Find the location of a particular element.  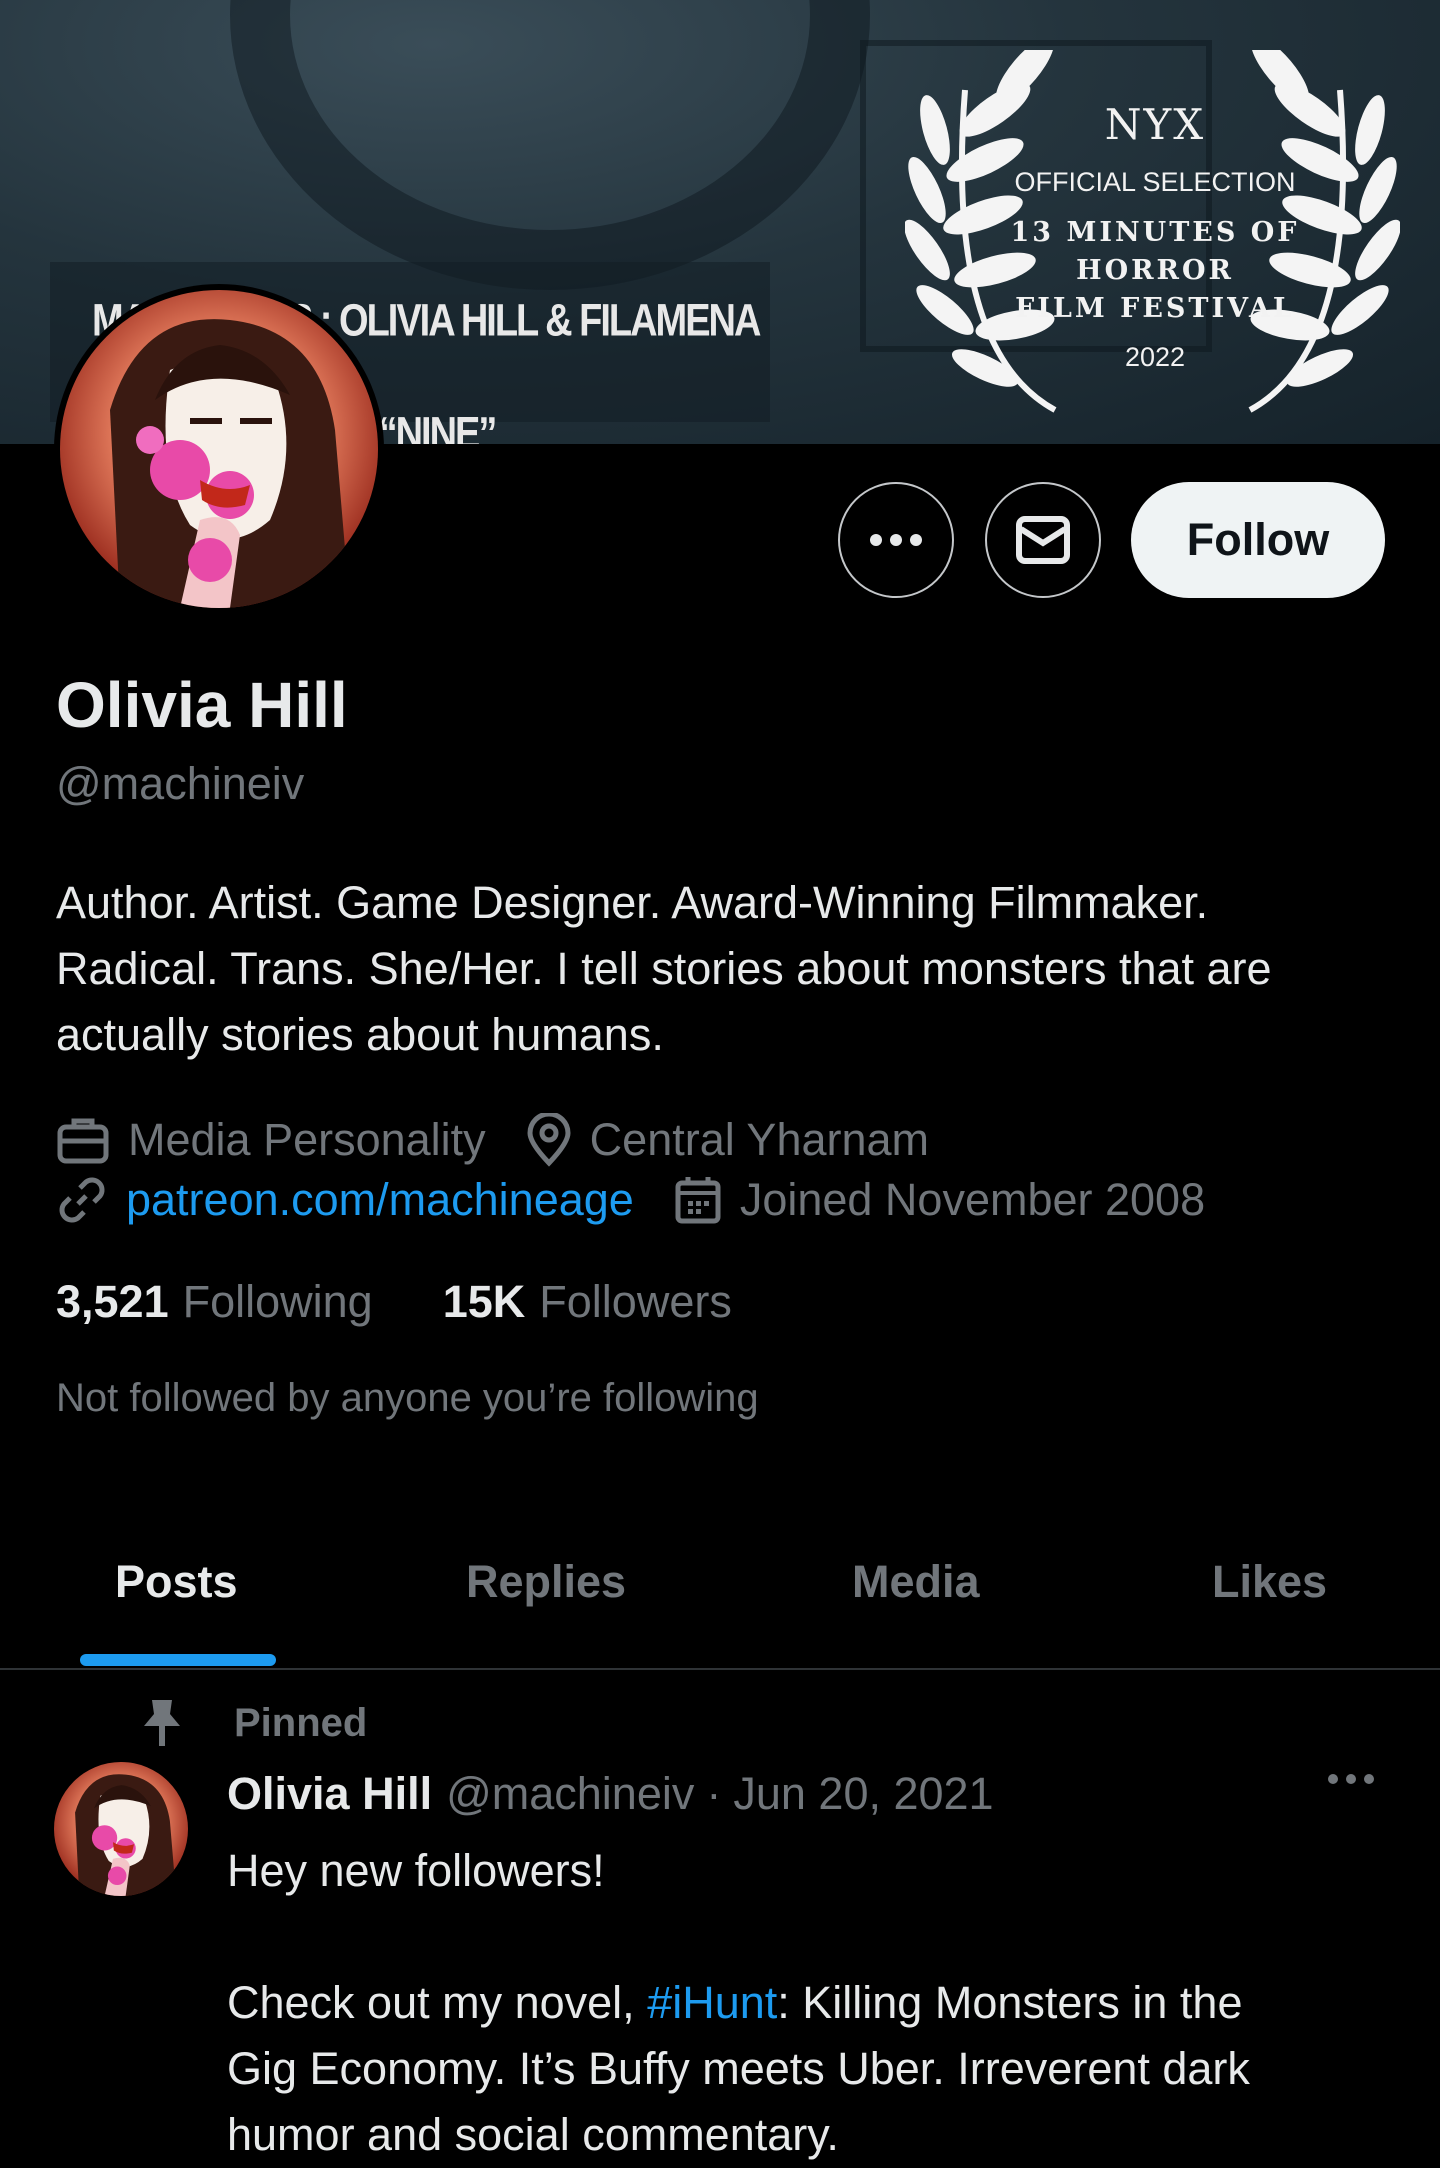

tab-likes: Likes is located at coordinates (1269, 1582).